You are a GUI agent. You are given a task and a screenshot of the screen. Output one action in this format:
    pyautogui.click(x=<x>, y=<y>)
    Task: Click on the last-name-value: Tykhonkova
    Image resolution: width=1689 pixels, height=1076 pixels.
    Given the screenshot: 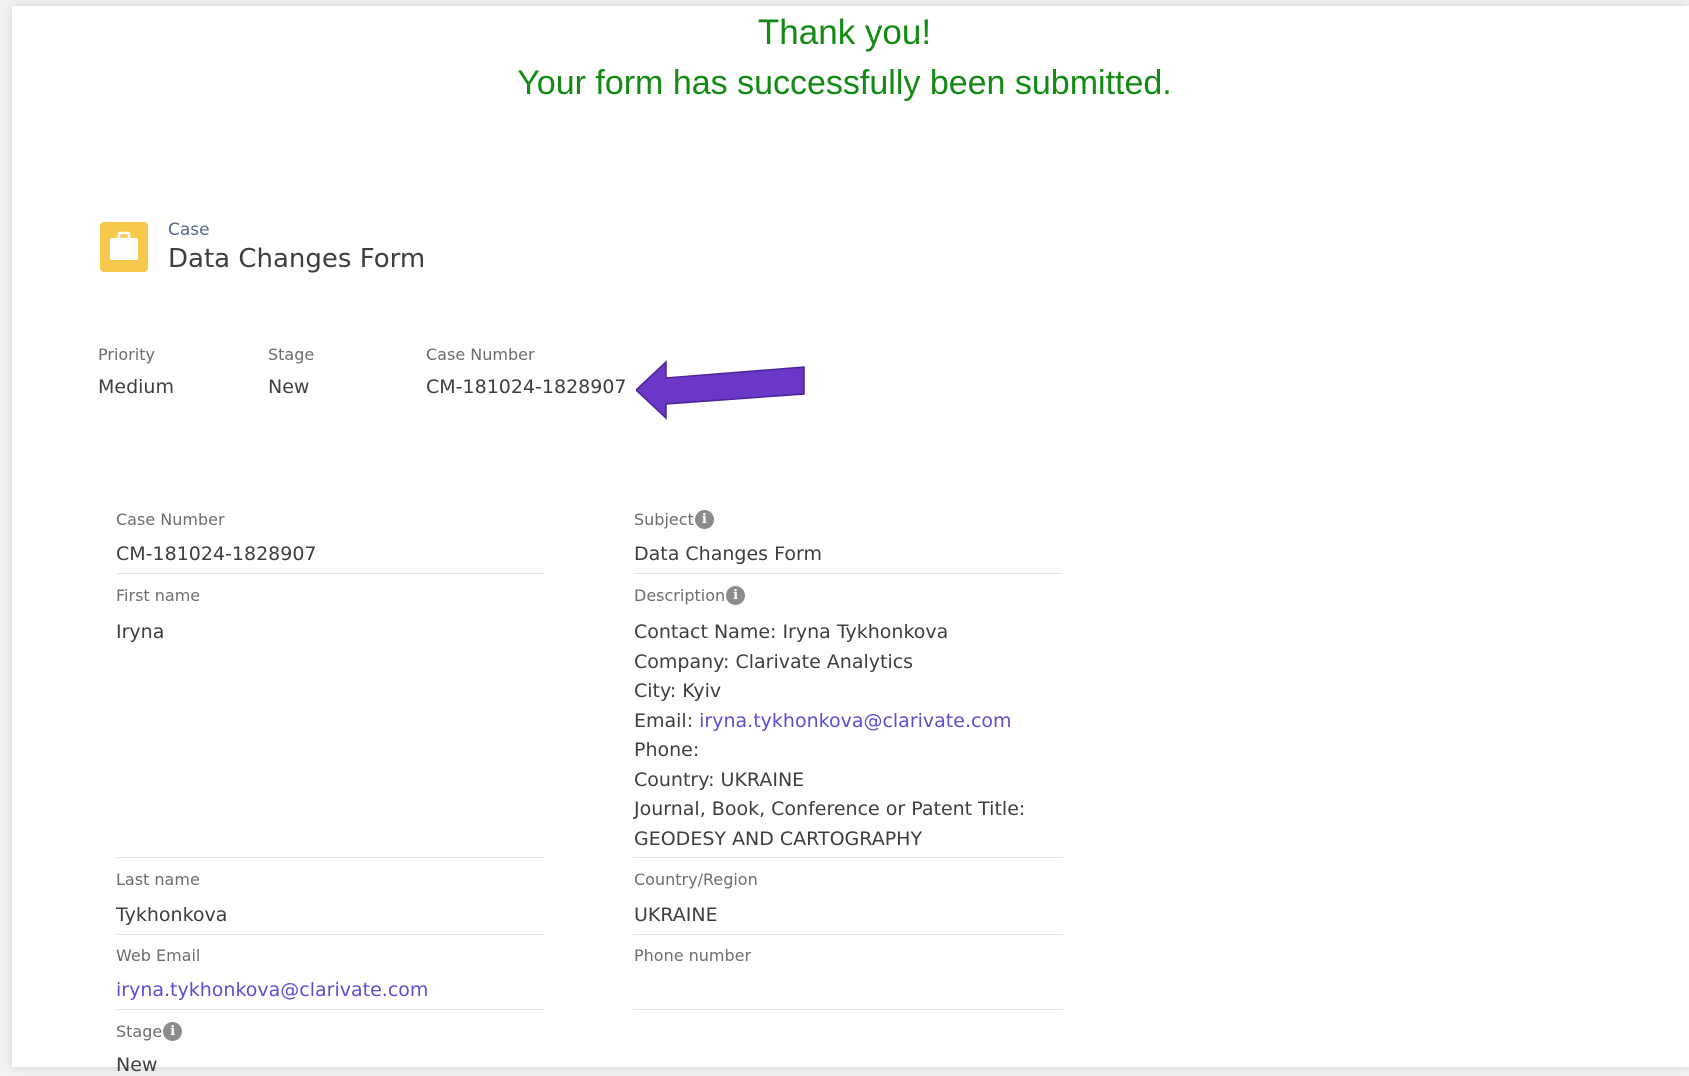 What is the action you would take?
    pyautogui.click(x=172, y=915)
    